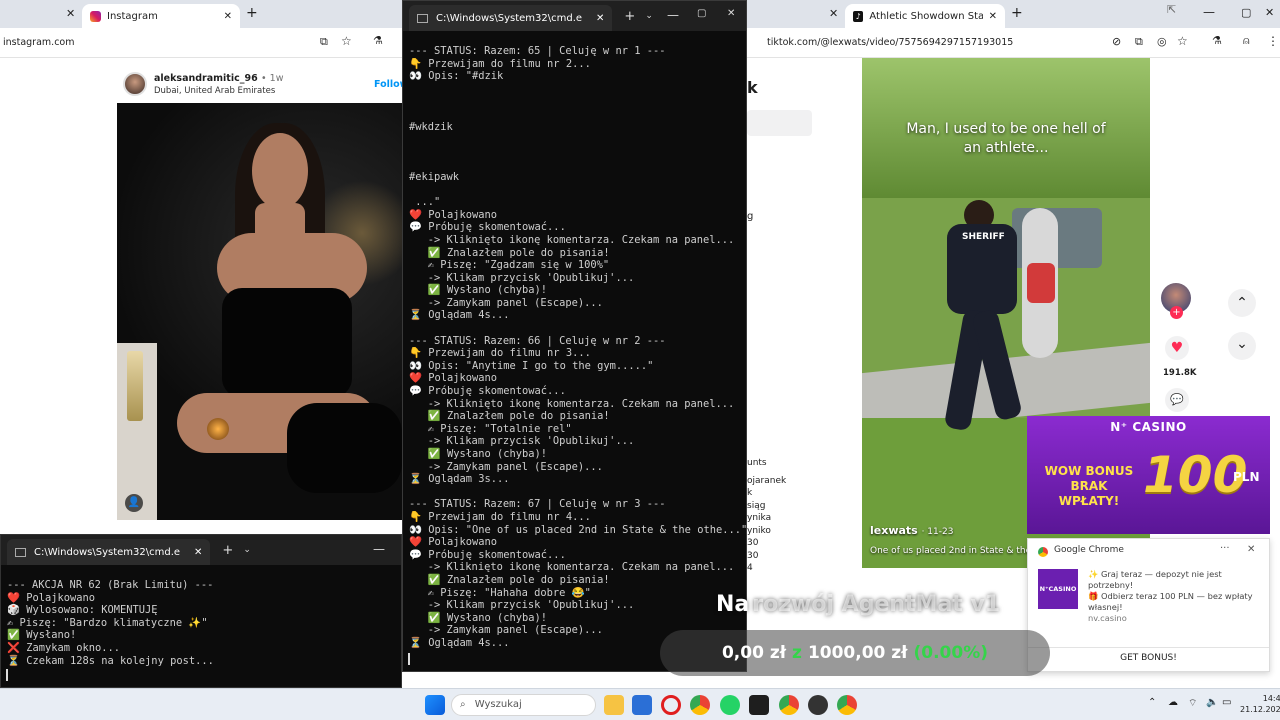 The width and height of the screenshot is (1280, 720). I want to click on post-username: aleksandramitic_96 • 1w, so click(218, 78).